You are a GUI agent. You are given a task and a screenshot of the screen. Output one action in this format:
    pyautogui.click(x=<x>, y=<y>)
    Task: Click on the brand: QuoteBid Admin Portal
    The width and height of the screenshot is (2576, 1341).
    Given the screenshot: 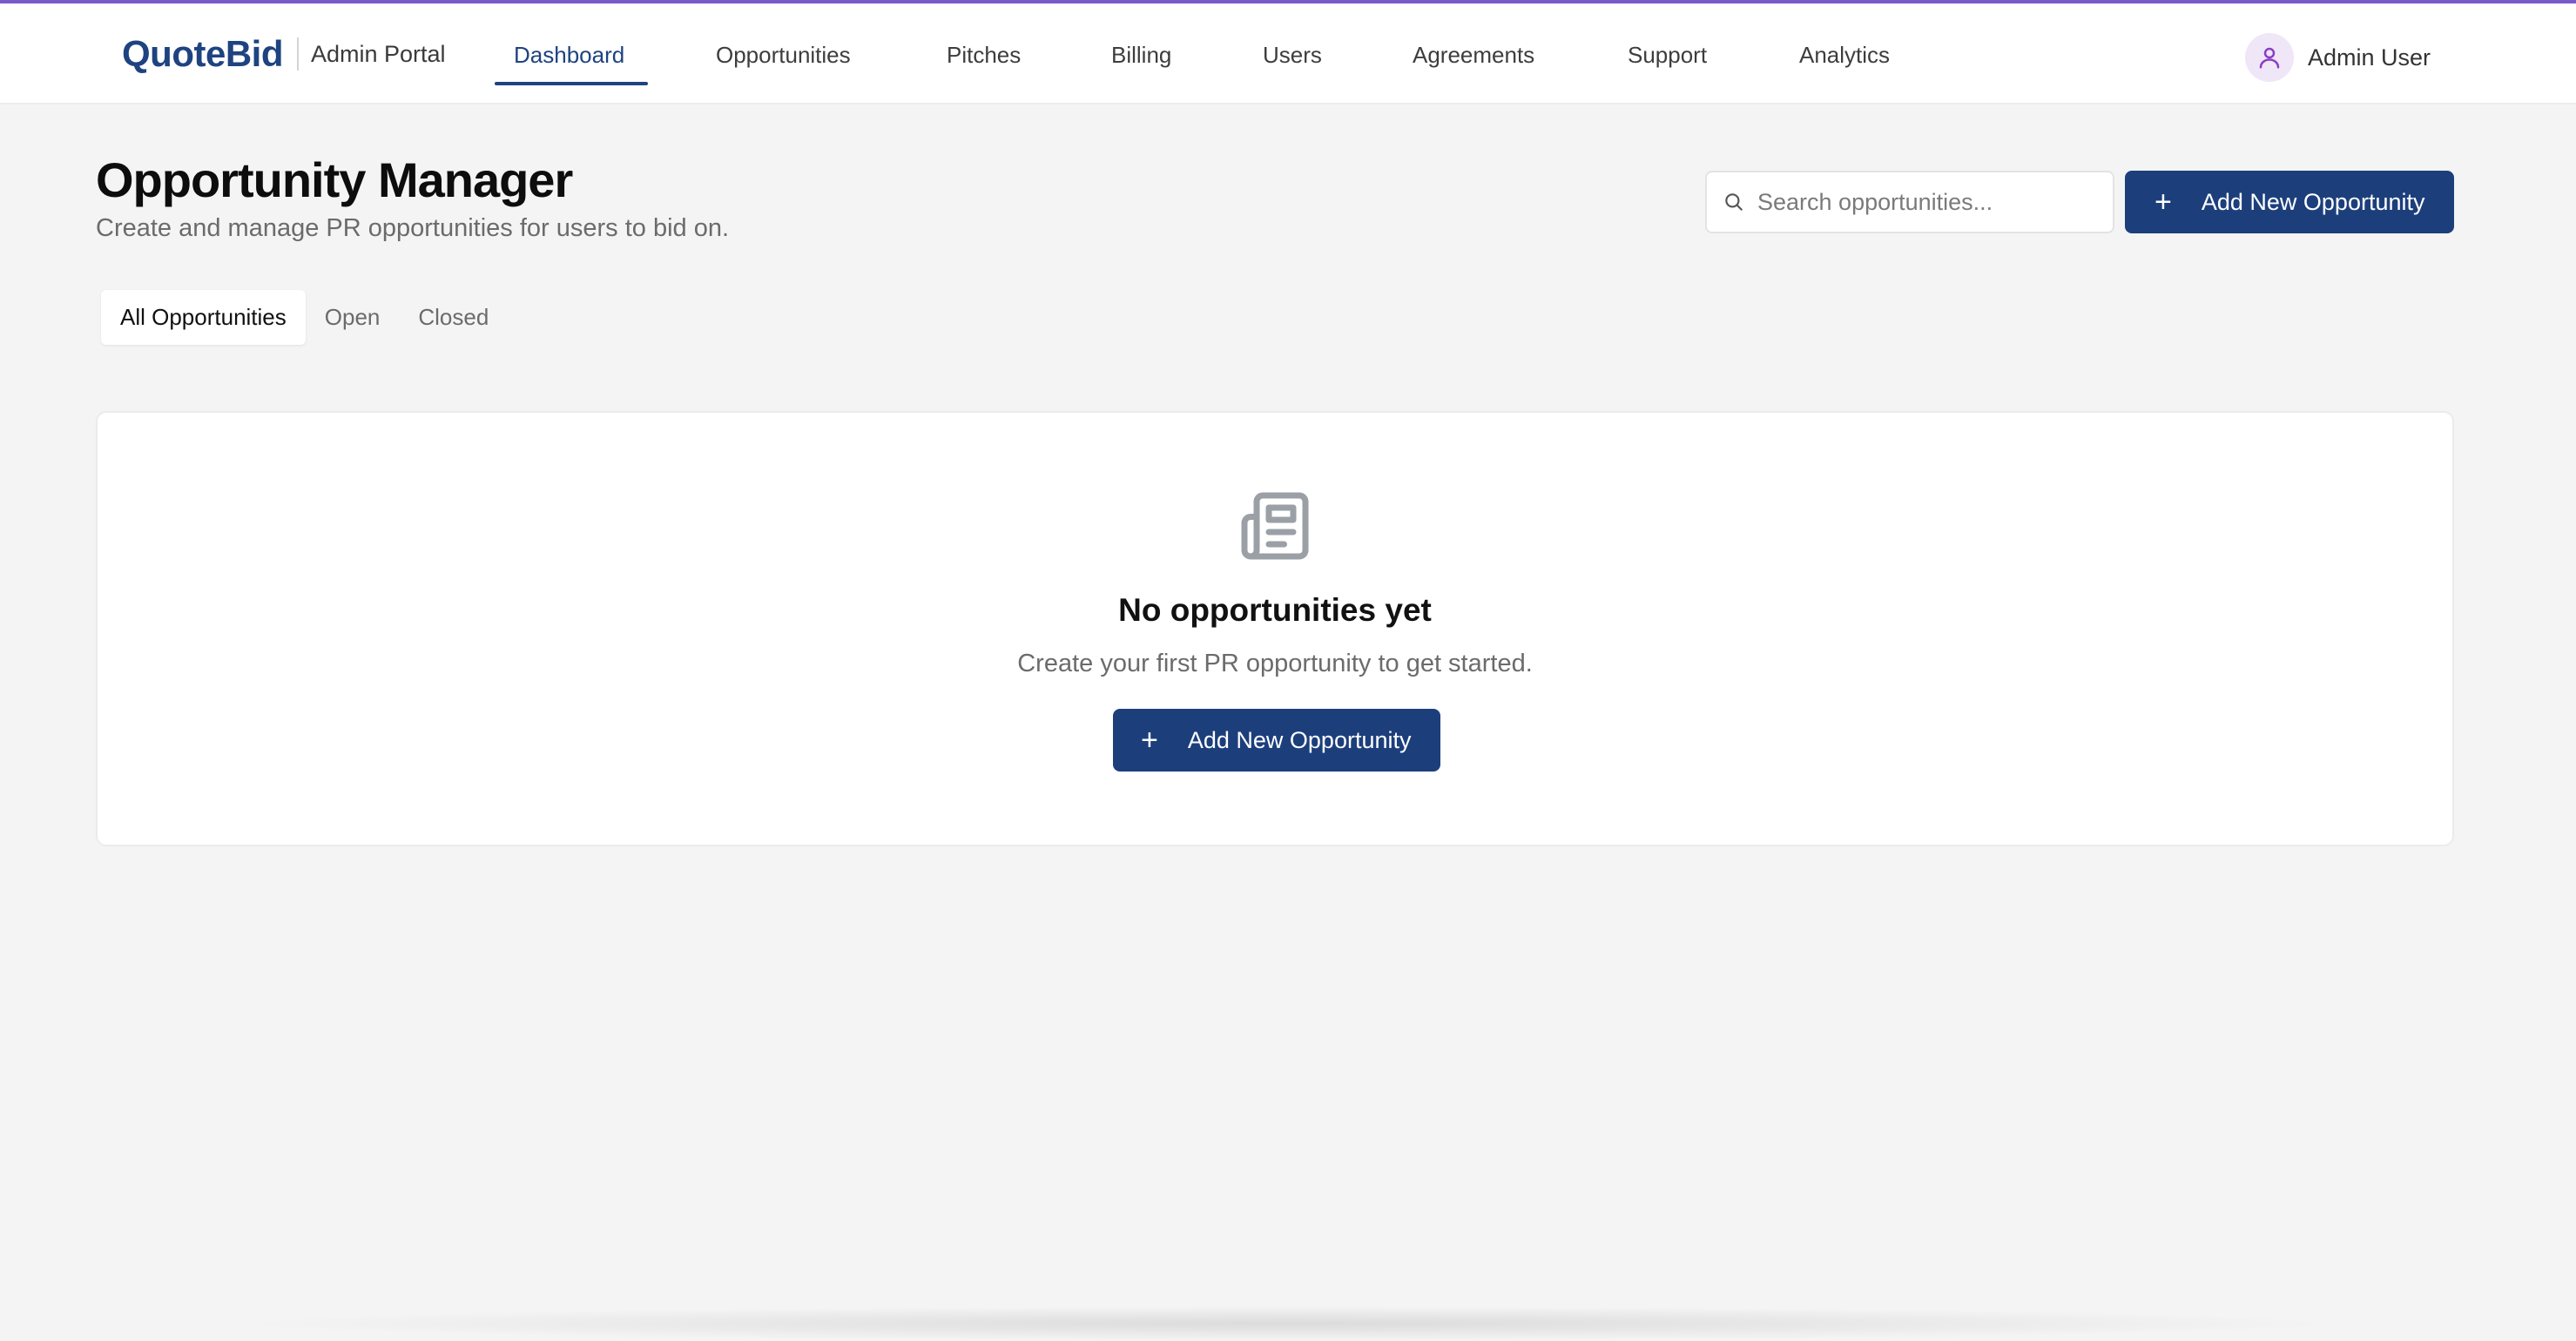 What is the action you would take?
    pyautogui.click(x=284, y=54)
    